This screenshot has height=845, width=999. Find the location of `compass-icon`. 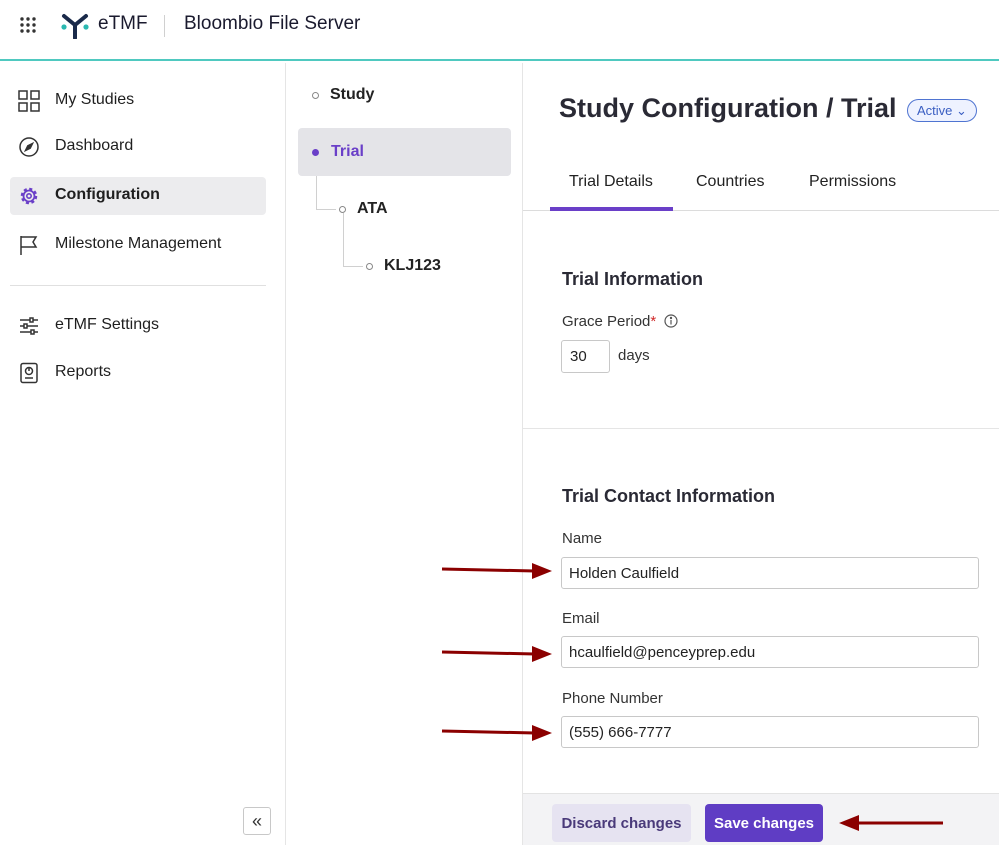

compass-icon is located at coordinates (29, 147).